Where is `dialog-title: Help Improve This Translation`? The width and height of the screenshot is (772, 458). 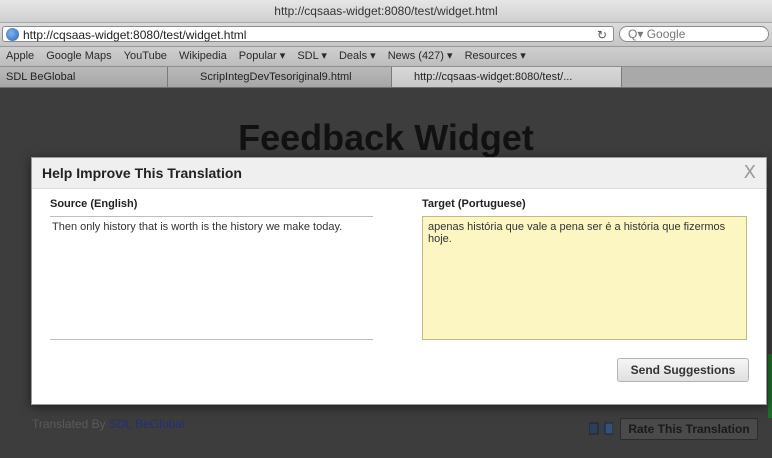
dialog-title: Help Improve This Translation is located at coordinates (142, 173).